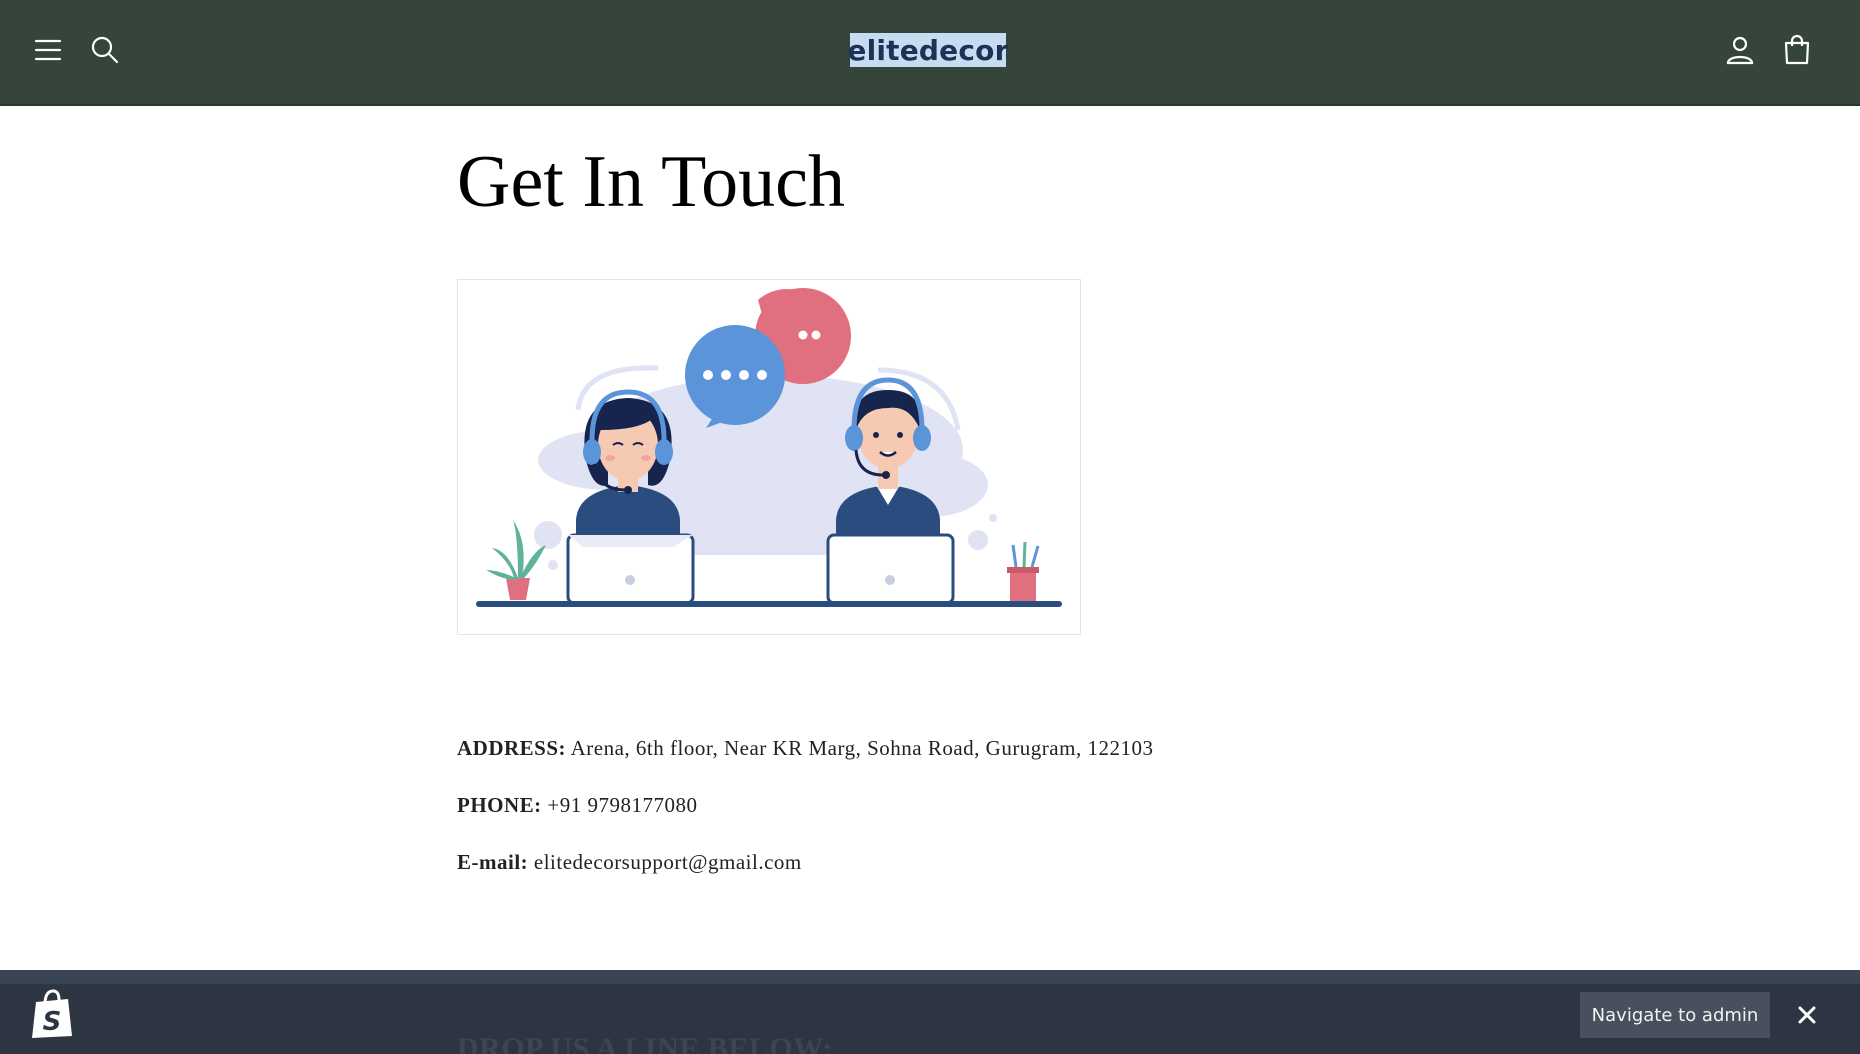 The image size is (1860, 1054). I want to click on email-line: E-mail: elitedecorsupport@gmail.com, so click(629, 862).